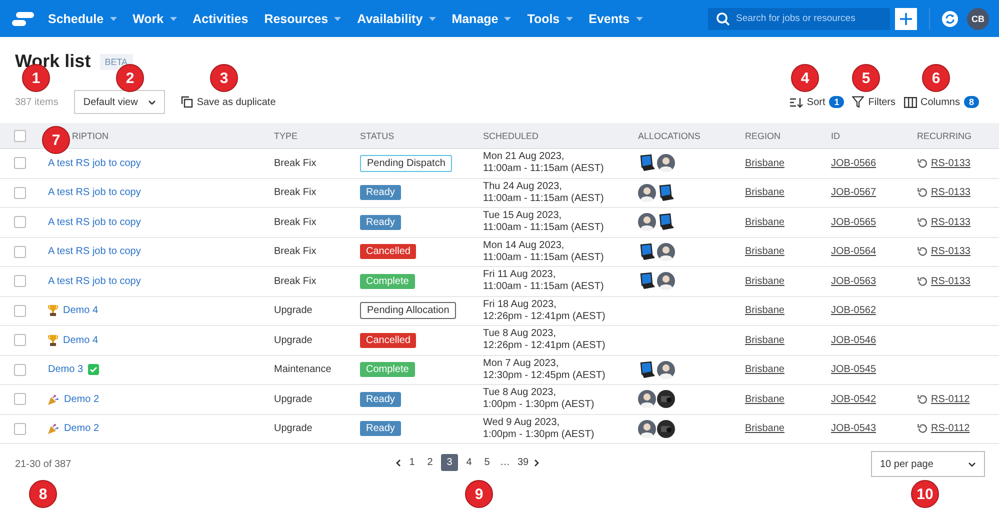 This screenshot has width=999, height=517. What do you see at coordinates (430, 462) in the screenshot?
I see `page-button: 2` at bounding box center [430, 462].